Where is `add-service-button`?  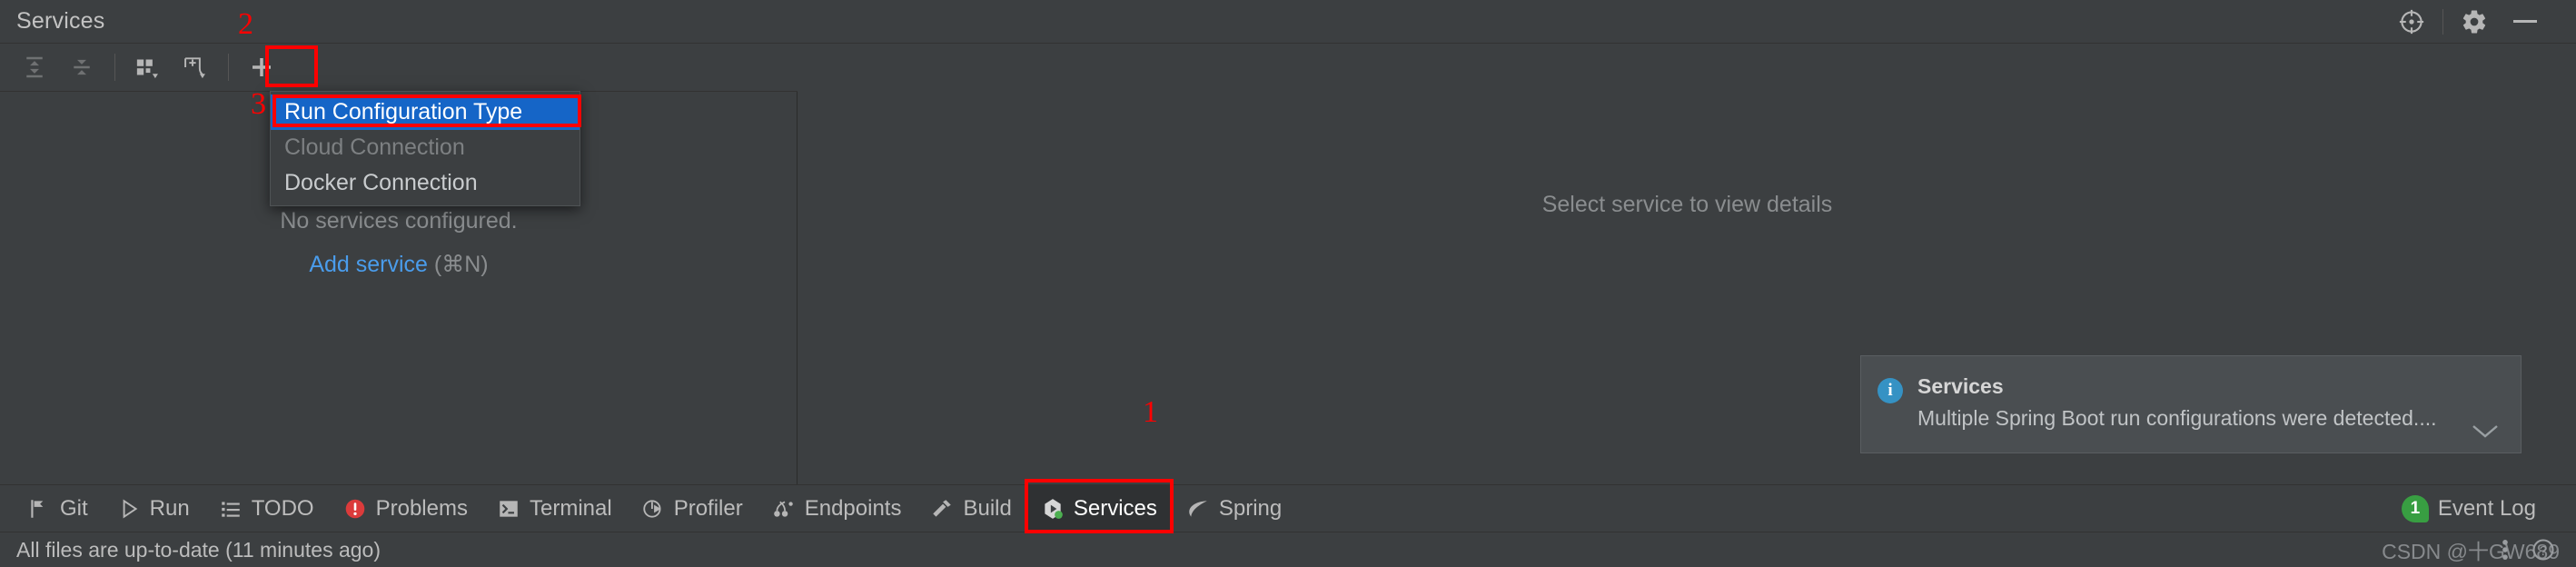 add-service-button is located at coordinates (261, 68).